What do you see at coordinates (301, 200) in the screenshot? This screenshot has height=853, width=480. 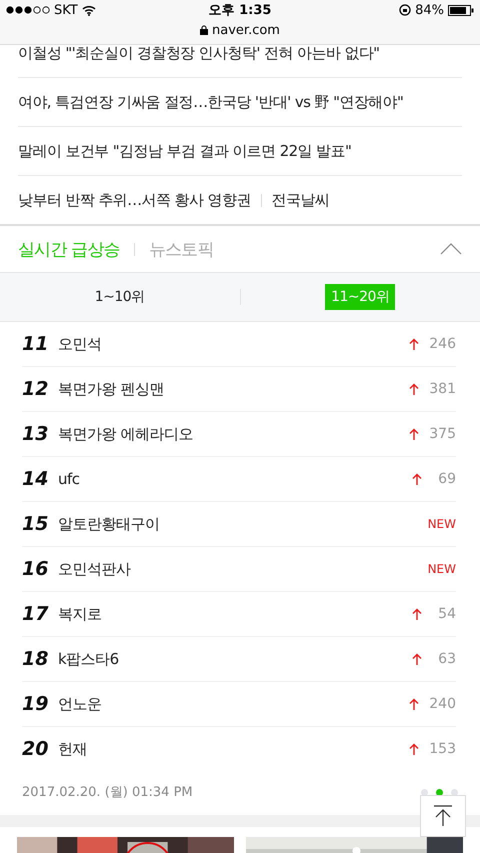 I see `weather-link: 전국날씨` at bounding box center [301, 200].